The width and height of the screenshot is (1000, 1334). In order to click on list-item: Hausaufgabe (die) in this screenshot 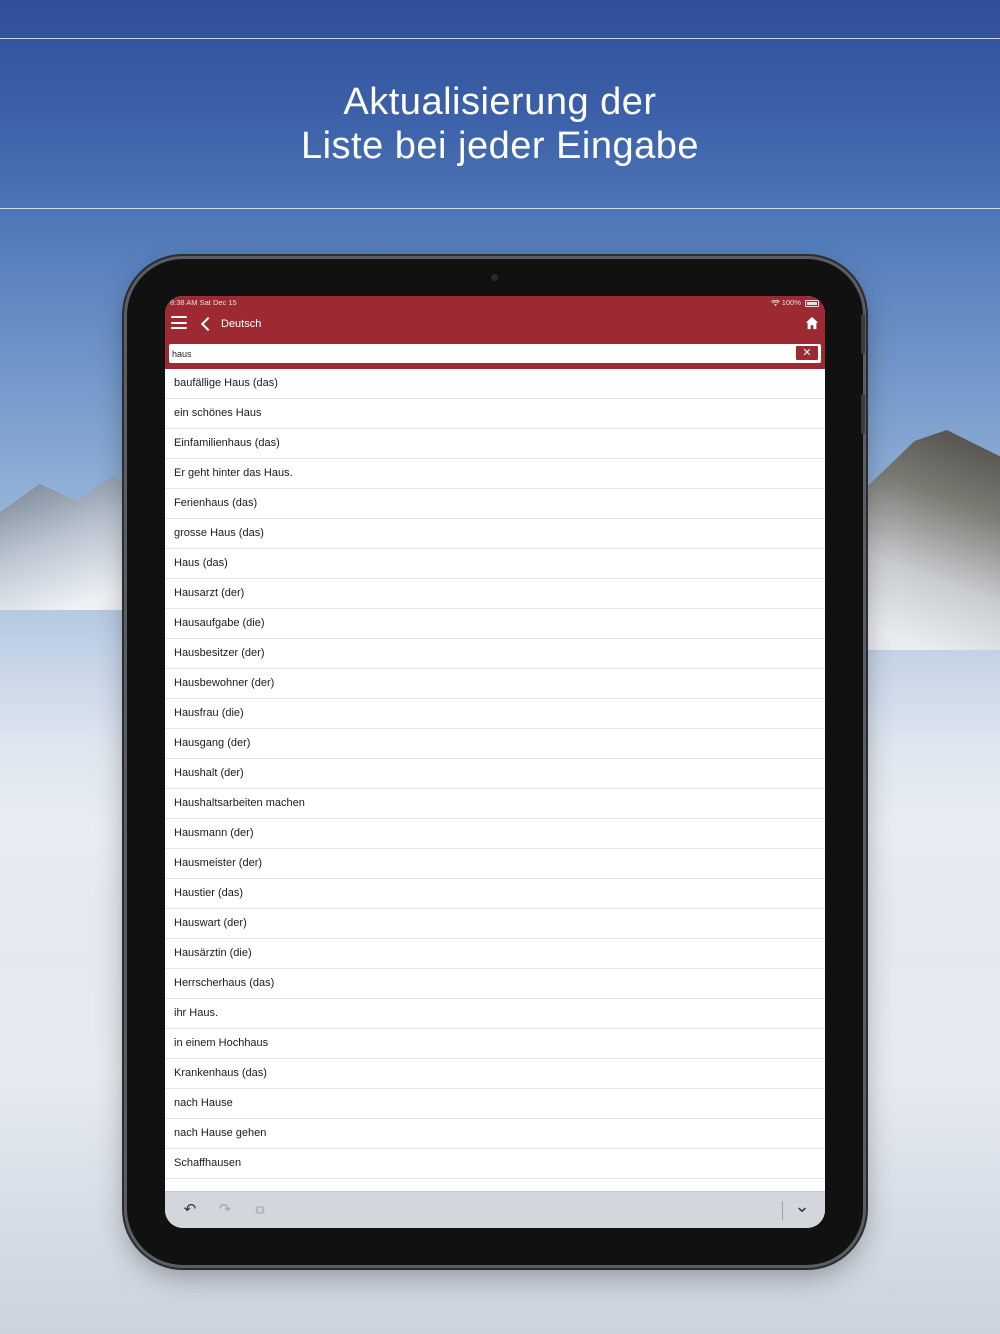, I will do `click(495, 624)`.